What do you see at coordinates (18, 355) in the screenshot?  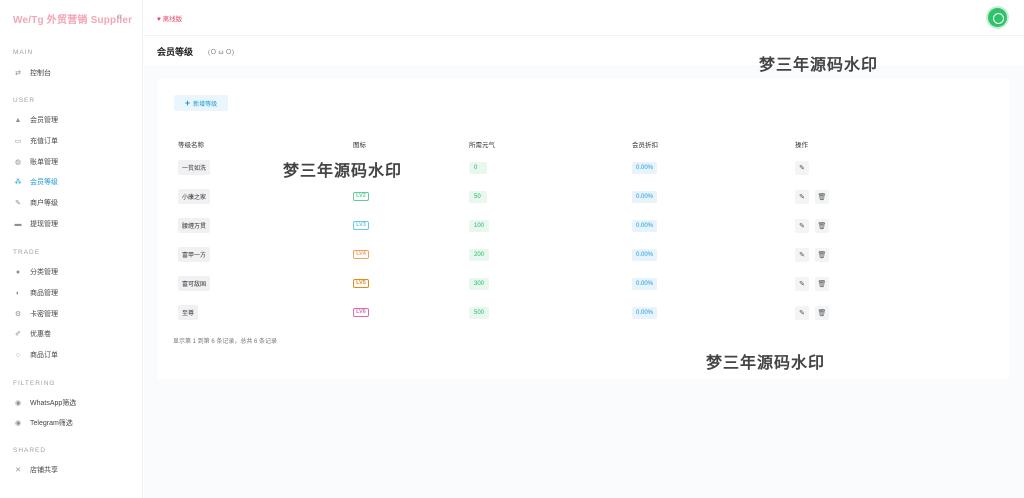 I see `order-icon: ○` at bounding box center [18, 355].